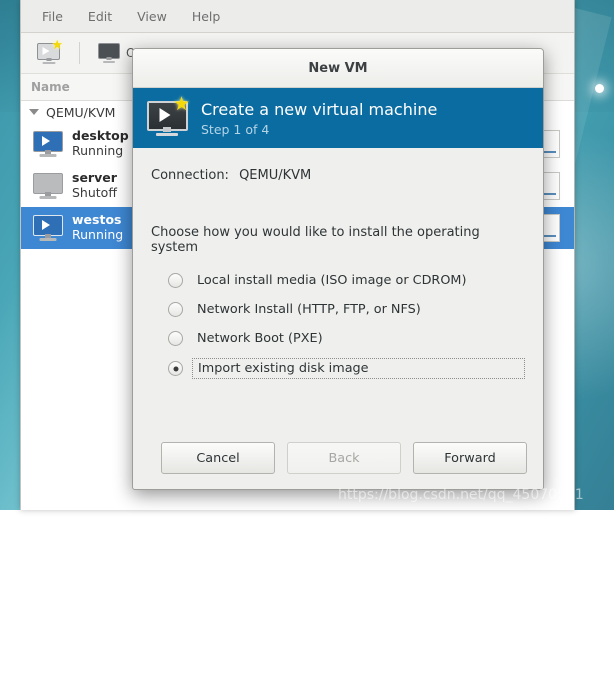 The width and height of the screenshot is (614, 674). Describe the element at coordinates (100, 136) in the screenshot. I see `vm-name: desktop` at that location.